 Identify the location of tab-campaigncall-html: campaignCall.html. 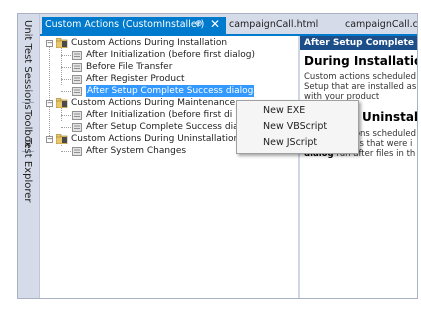
(273, 24).